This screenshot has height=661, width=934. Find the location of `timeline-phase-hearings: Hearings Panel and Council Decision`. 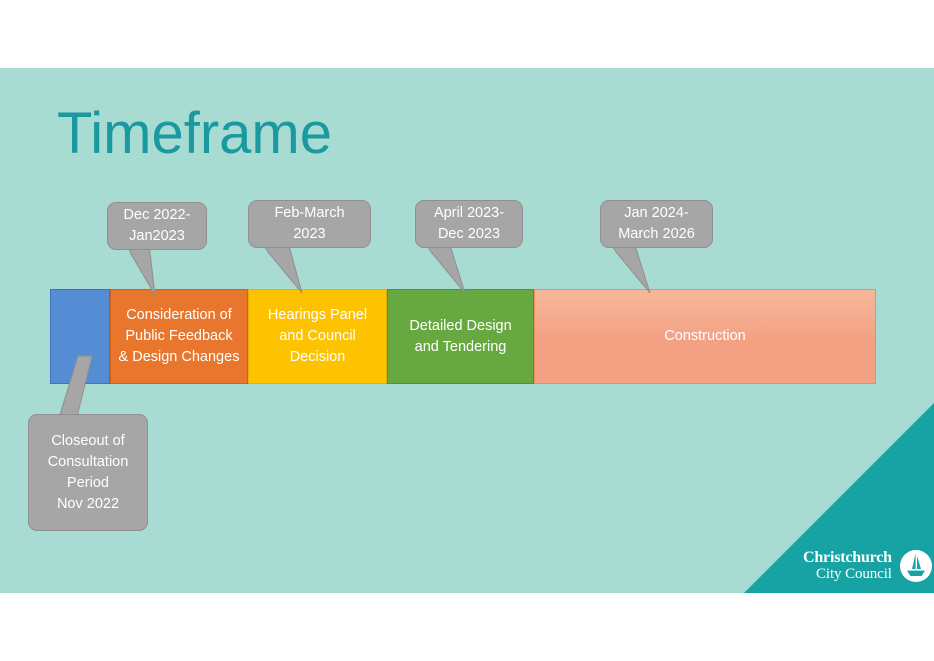

timeline-phase-hearings: Hearings Panel and Council Decision is located at coordinates (317, 336).